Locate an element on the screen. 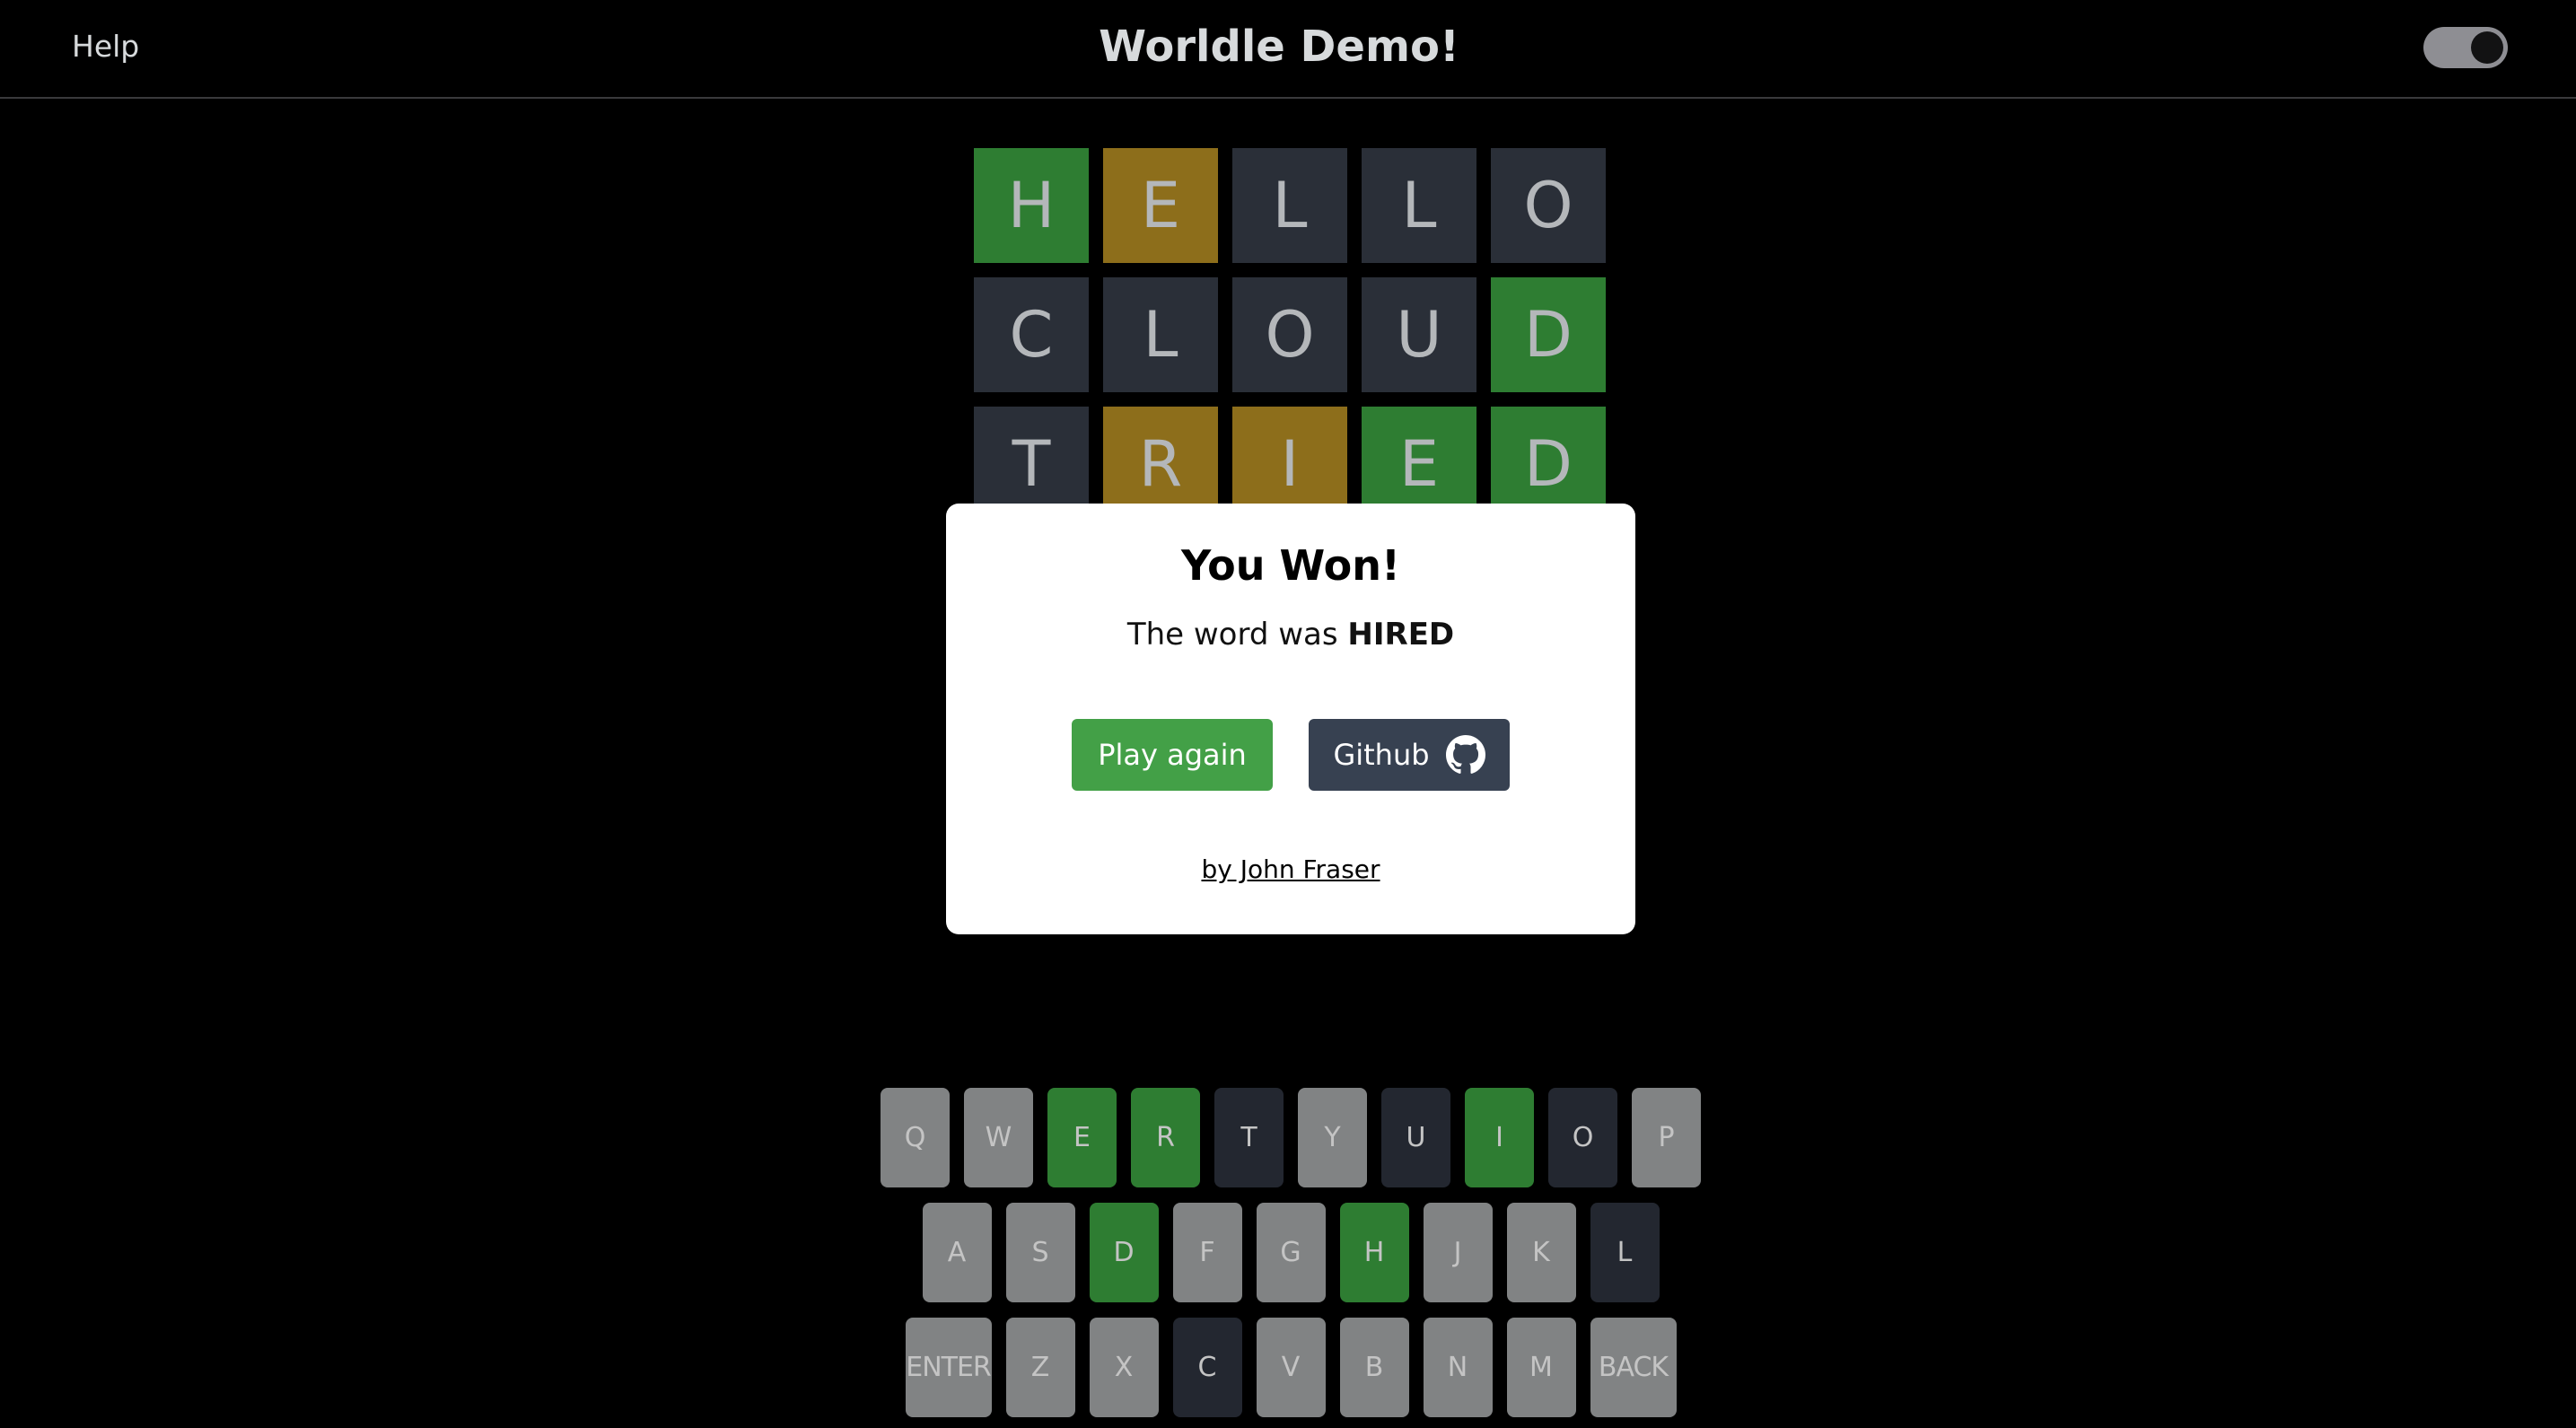 This screenshot has width=2576, height=1428. key-x: X is located at coordinates (1124, 1367).